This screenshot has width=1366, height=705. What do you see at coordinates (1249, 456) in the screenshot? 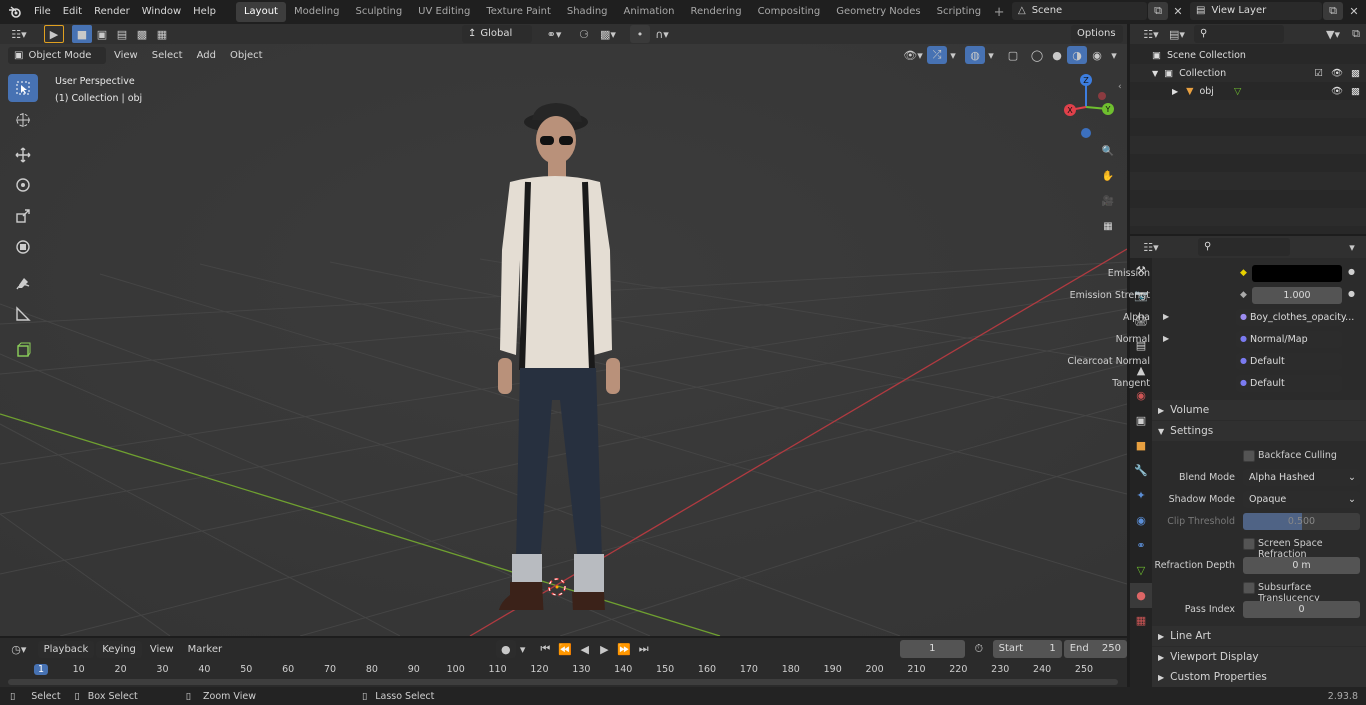
I see `backface-culling-checkbox` at bounding box center [1249, 456].